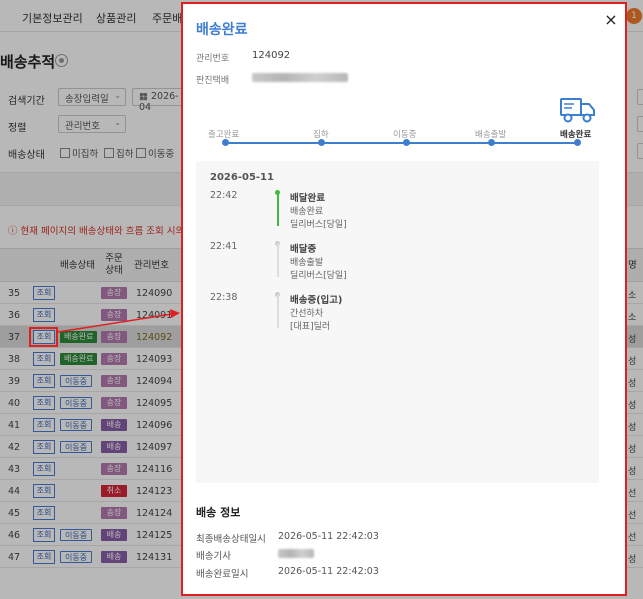 The height and width of the screenshot is (599, 643). I want to click on event-sub2: [대표]딜러, so click(310, 327).